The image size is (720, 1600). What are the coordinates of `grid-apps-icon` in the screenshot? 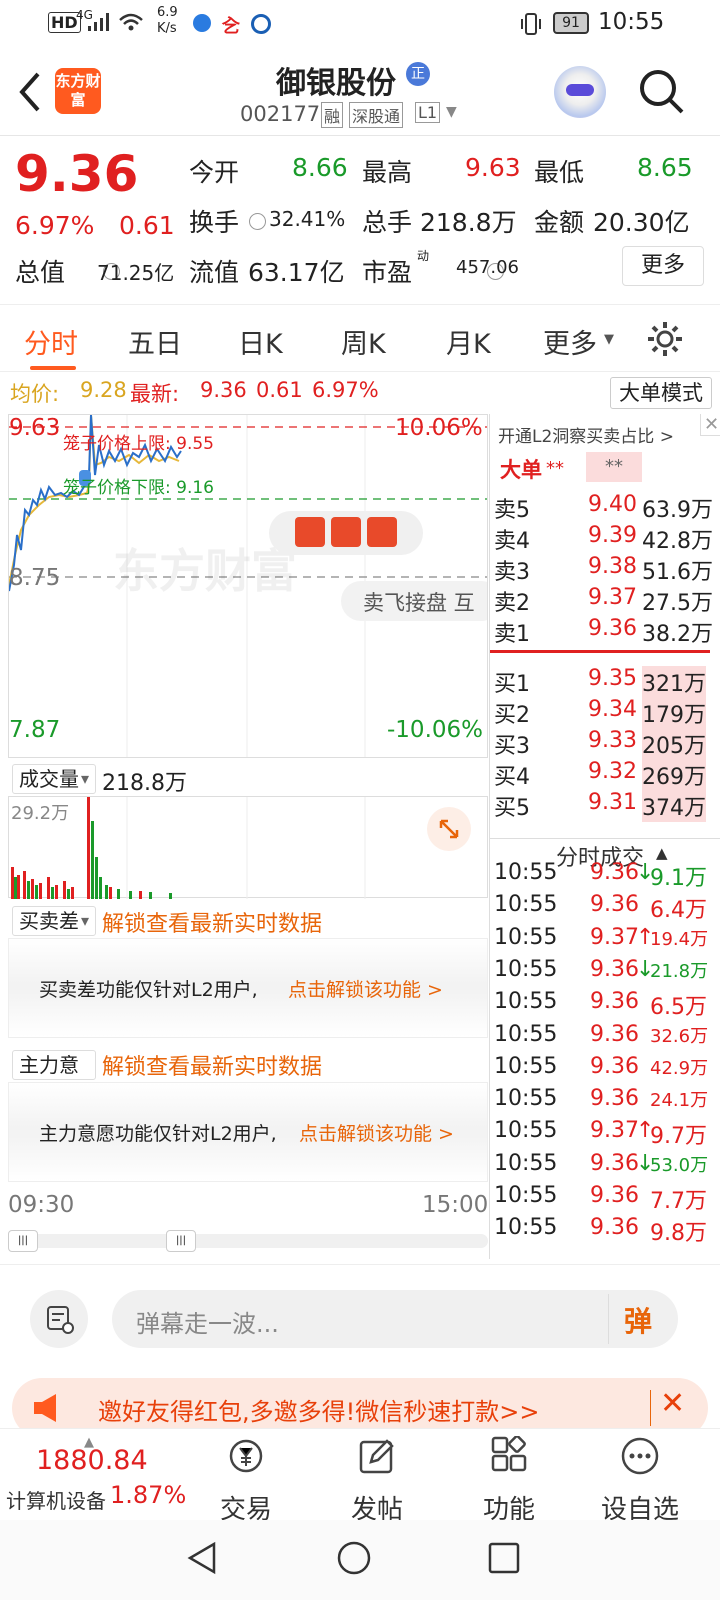 It's located at (509, 1453).